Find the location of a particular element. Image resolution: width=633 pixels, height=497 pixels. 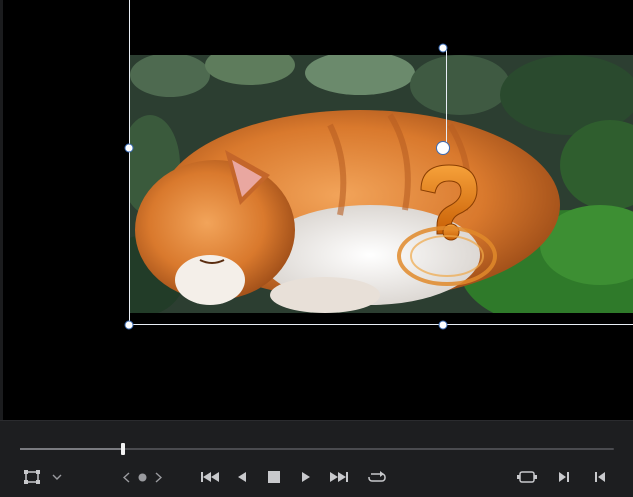

mark-out-icon is located at coordinates (600, 477).